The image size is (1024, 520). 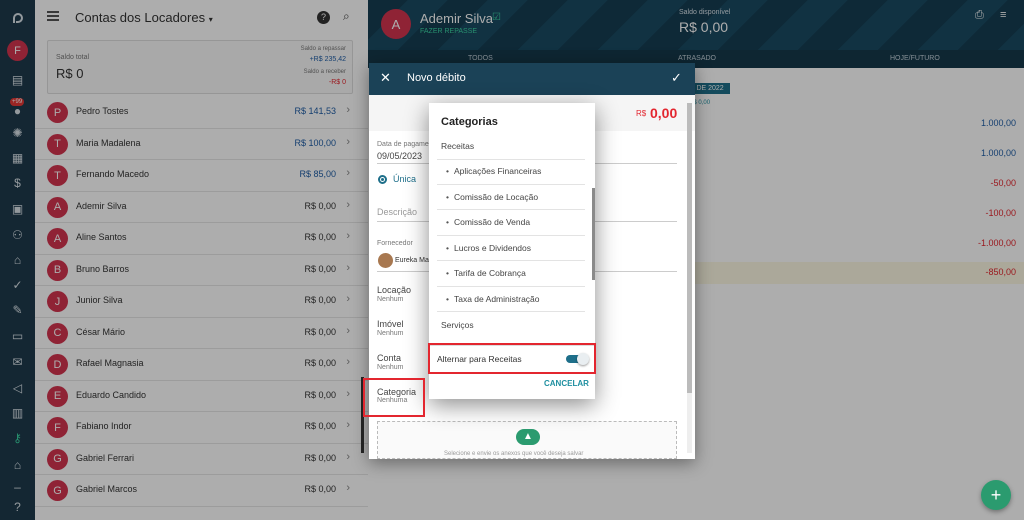 What do you see at coordinates (469, 122) in the screenshot?
I see `categories-title: Categorias` at bounding box center [469, 122].